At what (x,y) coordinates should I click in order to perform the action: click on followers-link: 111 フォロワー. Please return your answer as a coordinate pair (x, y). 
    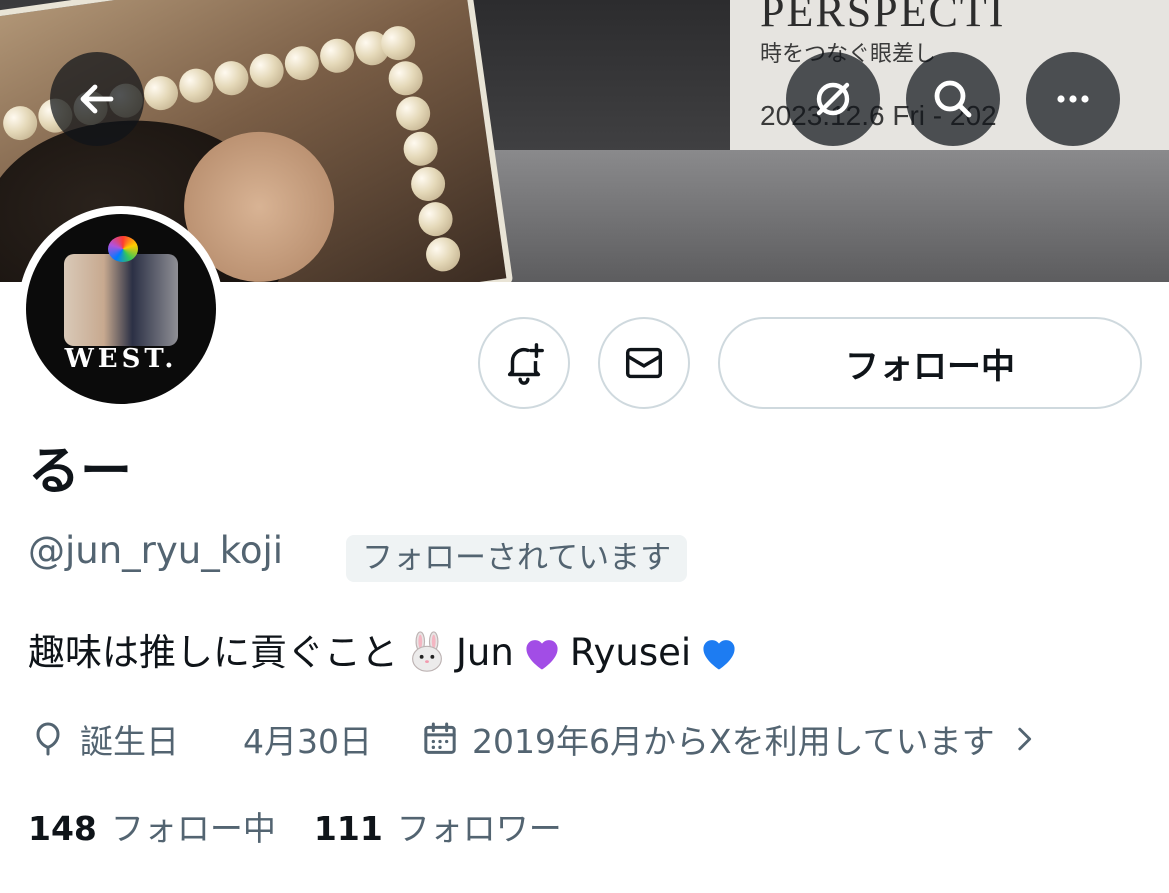
    Looking at the image, I should click on (438, 826).